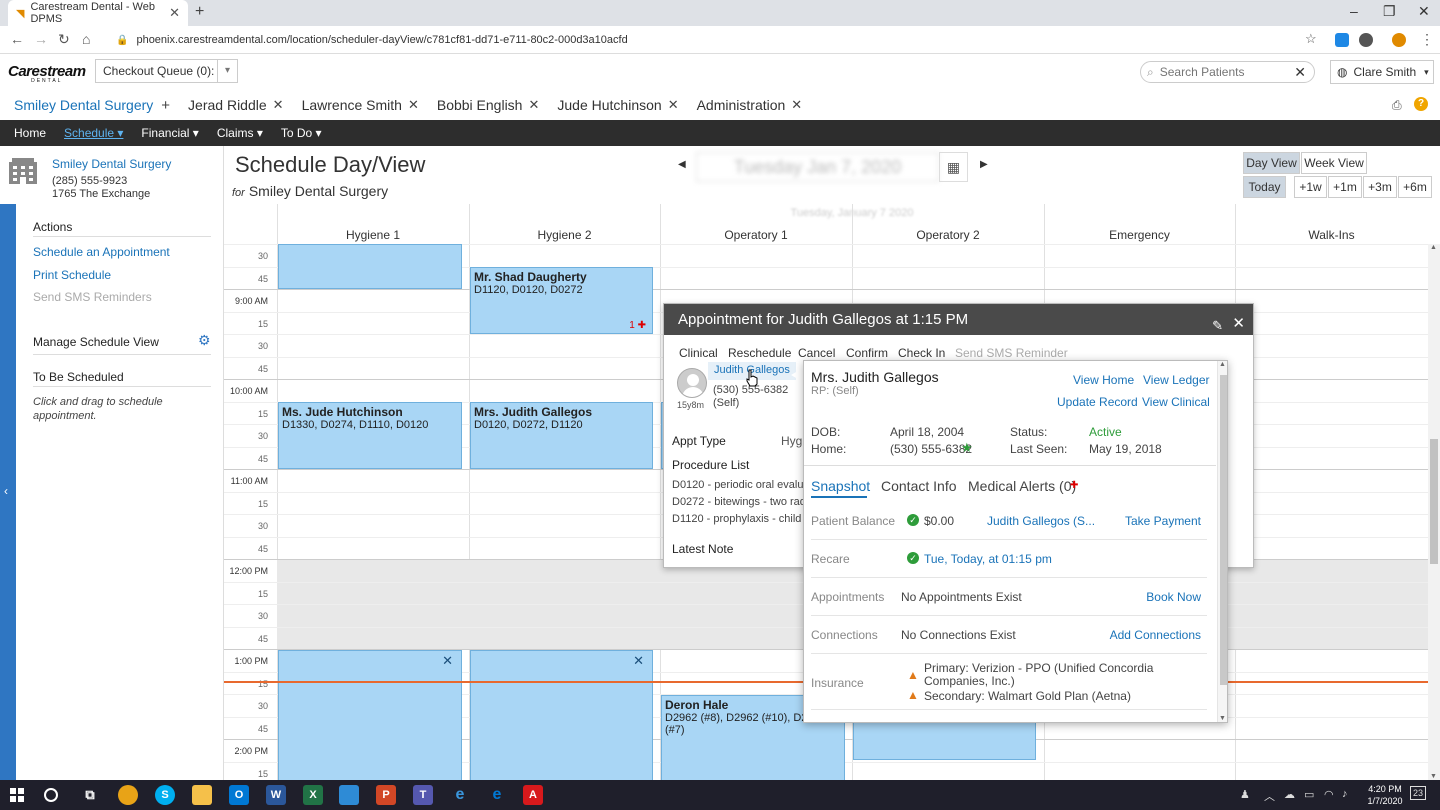 The image size is (1440, 810). What do you see at coordinates (1385, 795) in the screenshot?
I see `taskbar-clock: 4:20 PM 1/7/2020` at bounding box center [1385, 795].